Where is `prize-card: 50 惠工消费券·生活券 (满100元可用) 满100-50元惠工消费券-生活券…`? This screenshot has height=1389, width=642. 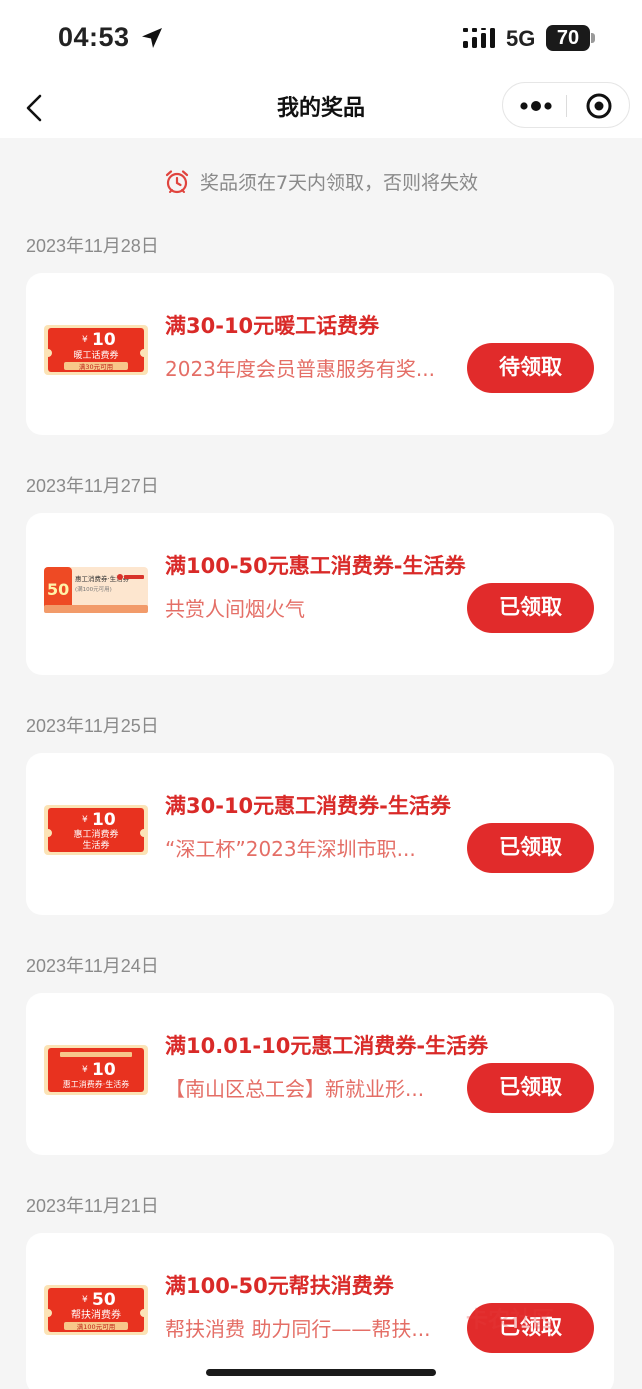
prize-card: 50 惠工消费券·生活券 (满100元可用) 满100-50元惠工消费券-生活券… is located at coordinates (320, 594).